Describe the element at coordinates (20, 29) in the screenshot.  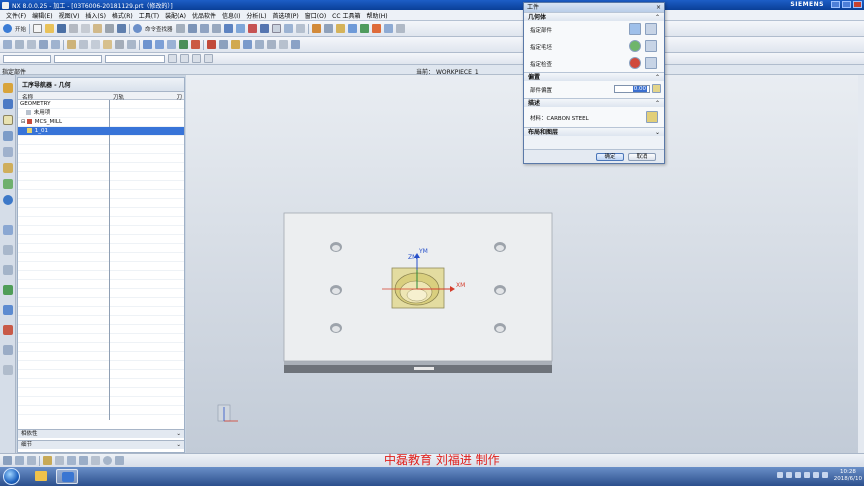
I see `start-button: 开始` at that location.